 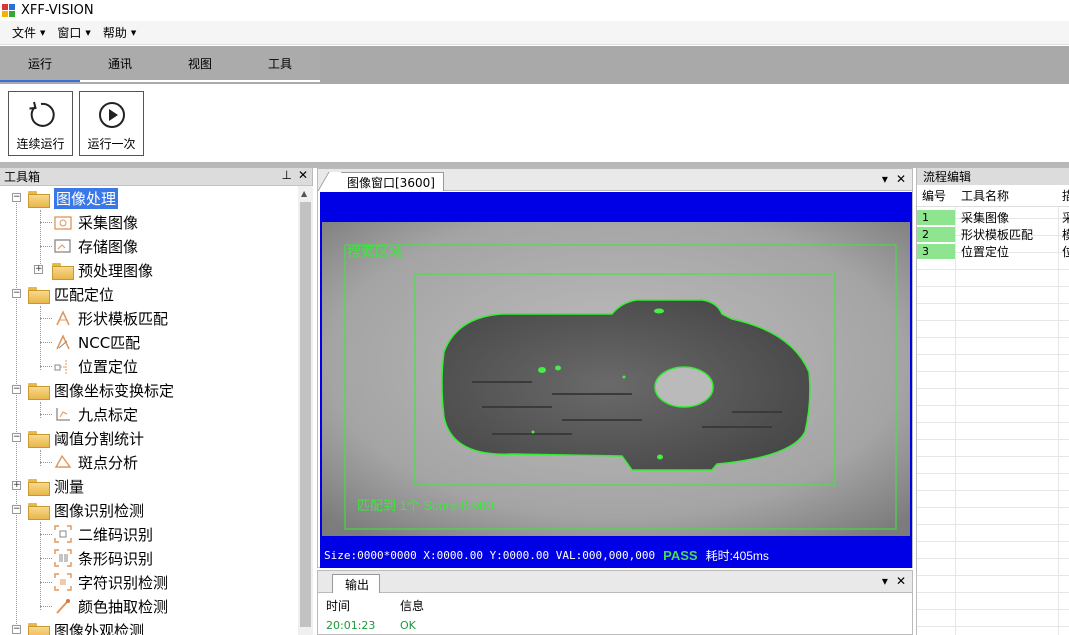 I want to click on tree-label: NCC匹配, so click(x=109, y=342).